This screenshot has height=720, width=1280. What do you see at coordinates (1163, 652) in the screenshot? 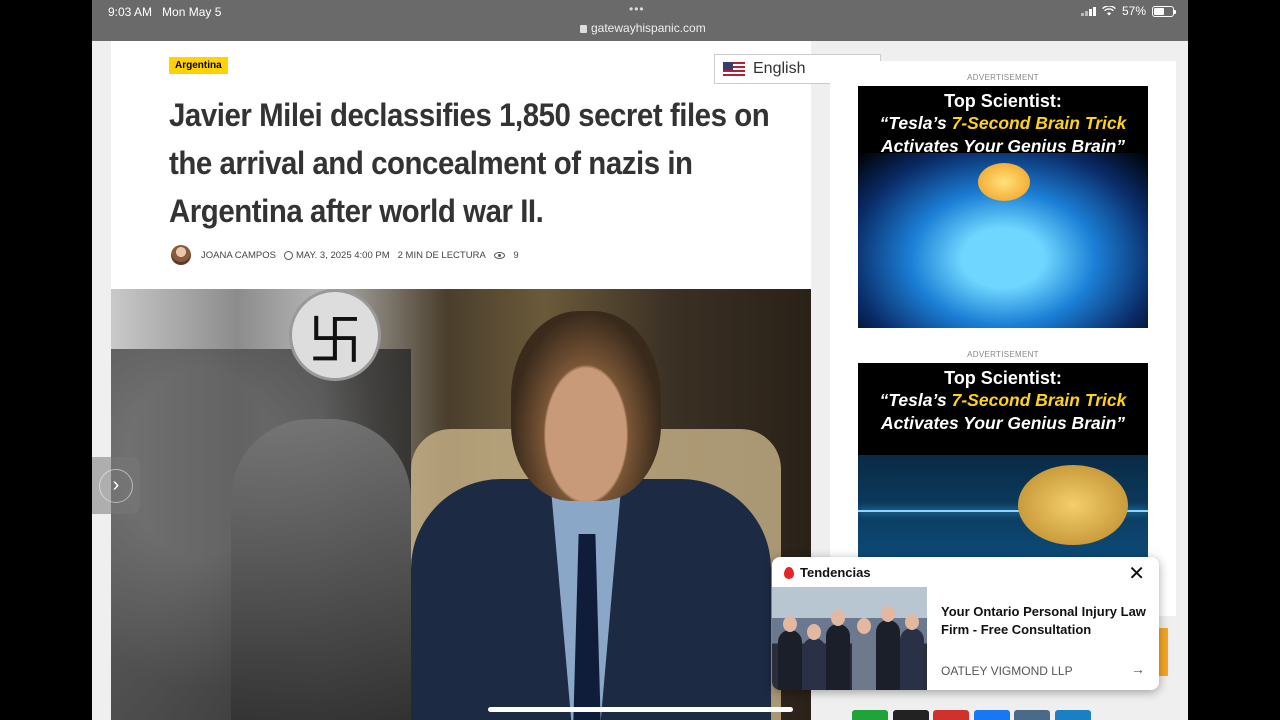
I see `sidebar-accent` at bounding box center [1163, 652].